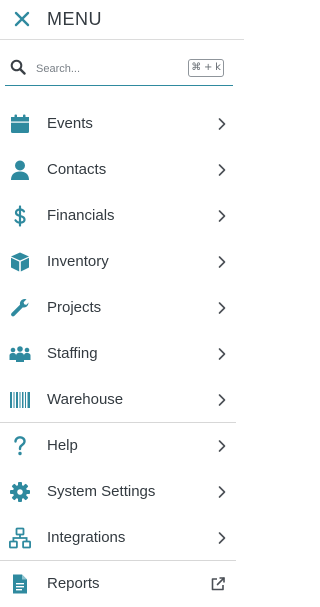  What do you see at coordinates (74, 307) in the screenshot?
I see `menu-item-label: Projects` at bounding box center [74, 307].